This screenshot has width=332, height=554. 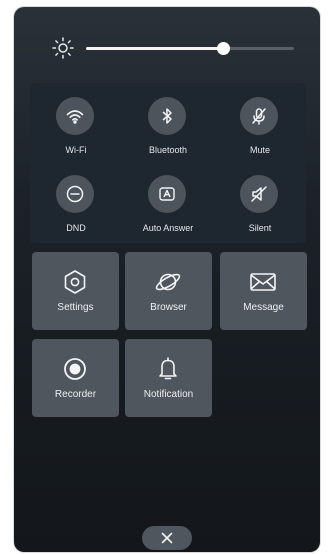 I want to click on app-tile-browser: Browser, so click(x=168, y=291).